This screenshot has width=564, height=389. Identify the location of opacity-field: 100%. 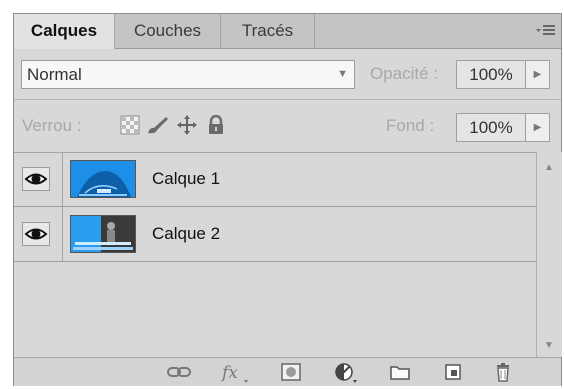
(491, 74).